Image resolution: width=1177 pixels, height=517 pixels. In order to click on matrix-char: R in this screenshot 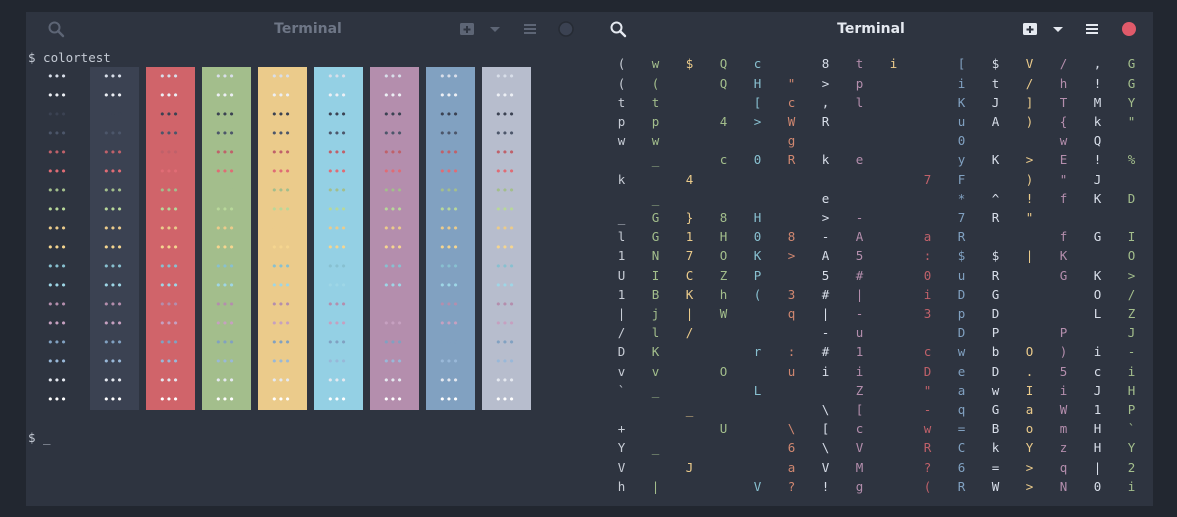, I will do `click(927, 448)`.